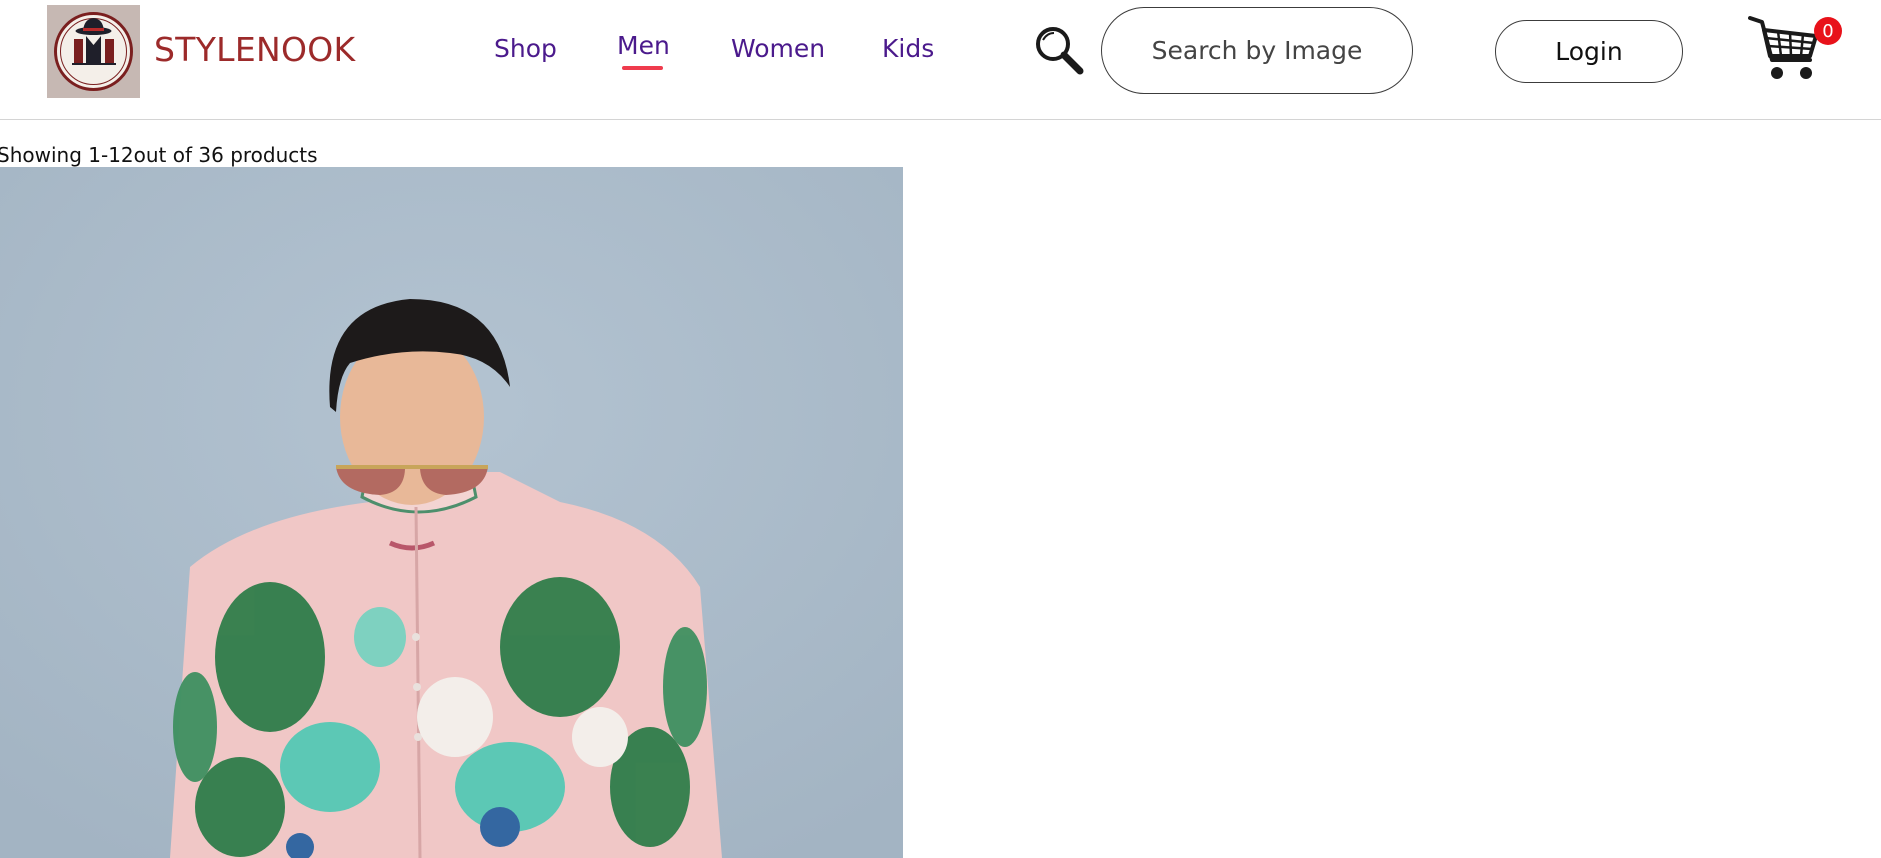  I want to click on hat-storefront-emblem-icon, so click(93, 51).